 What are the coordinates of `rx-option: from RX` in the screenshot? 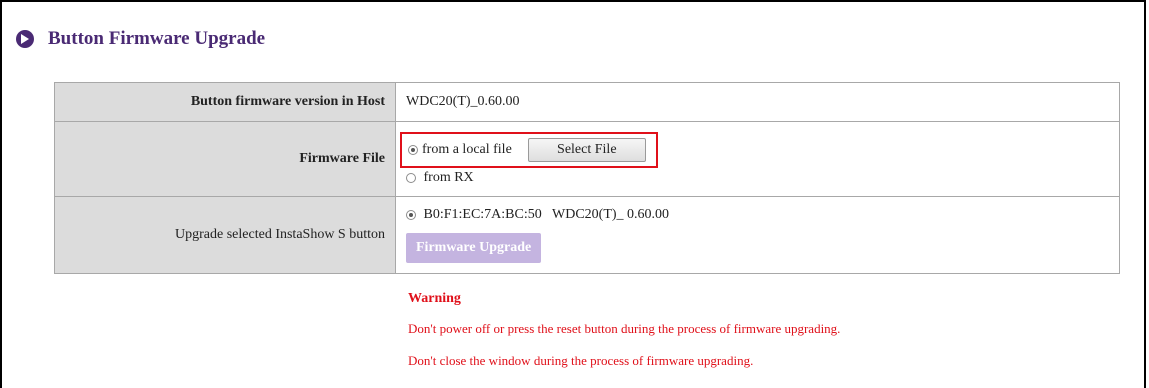 It's located at (762, 178).